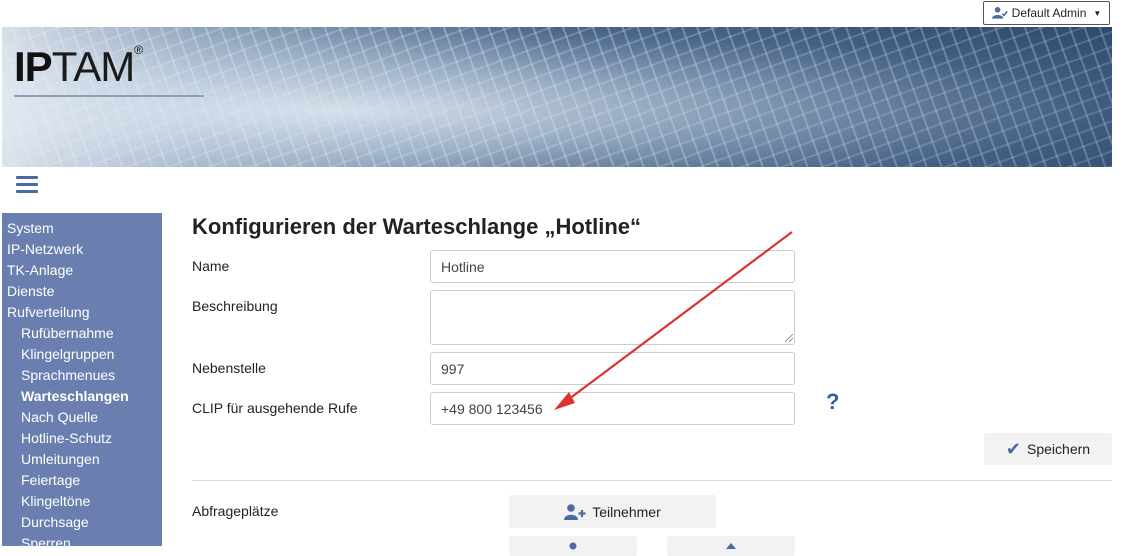 This screenshot has width=1127, height=556. I want to click on logo-light: TAM, so click(93, 66).